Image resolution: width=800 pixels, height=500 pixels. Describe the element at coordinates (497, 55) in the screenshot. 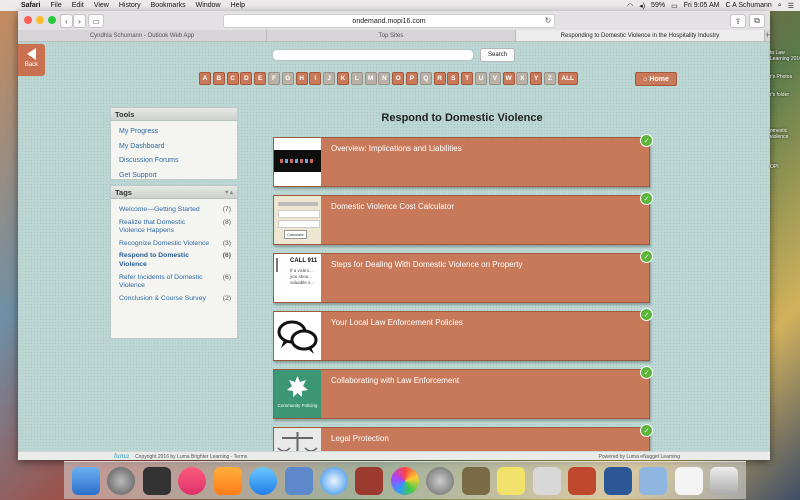

I see `search-button: Search` at that location.